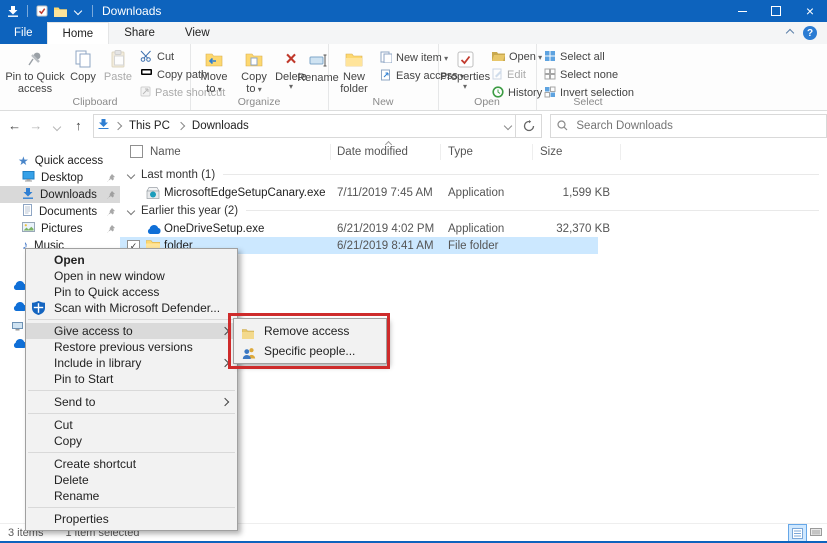  I want to click on select-all-button: Select all, so click(574, 57).